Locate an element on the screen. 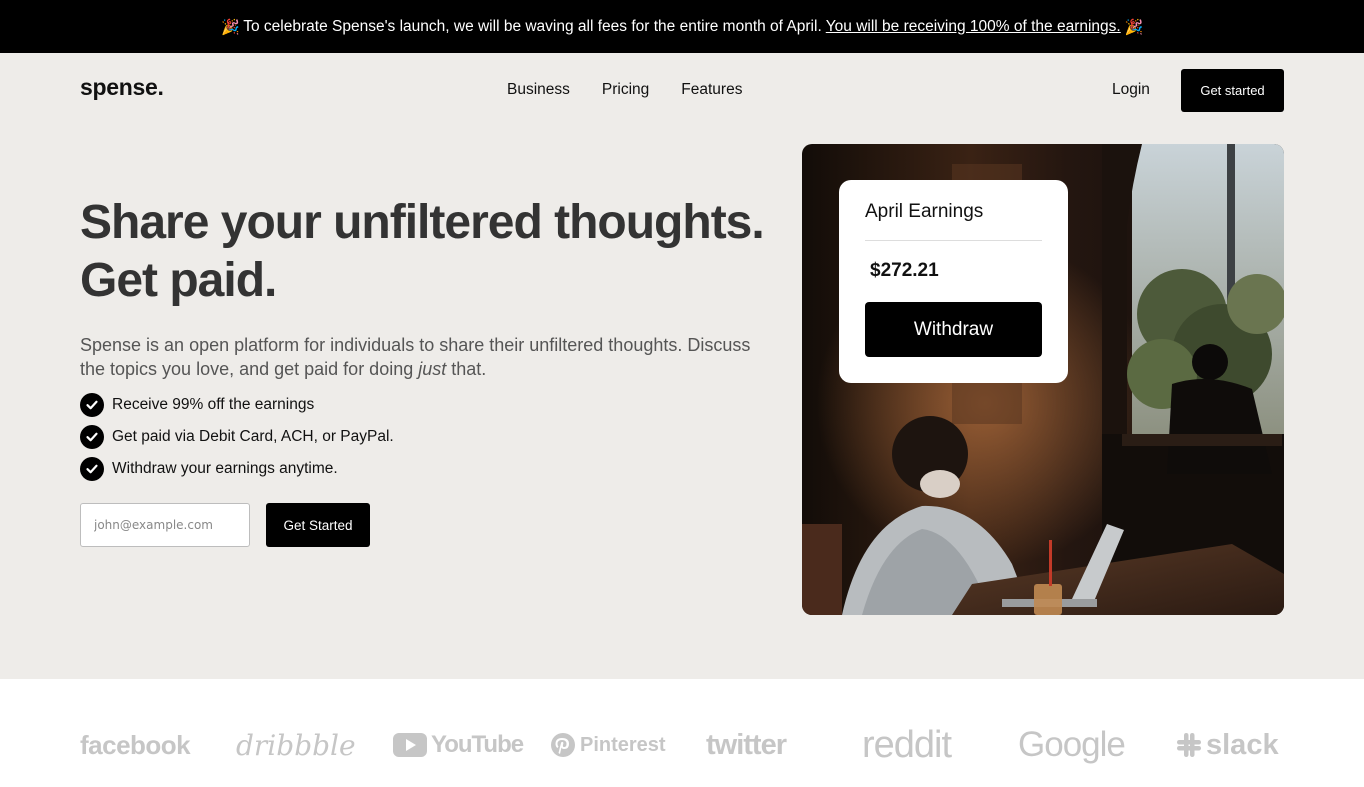 This screenshot has width=1364, height=787. nav-item-features: Features is located at coordinates (711, 90).